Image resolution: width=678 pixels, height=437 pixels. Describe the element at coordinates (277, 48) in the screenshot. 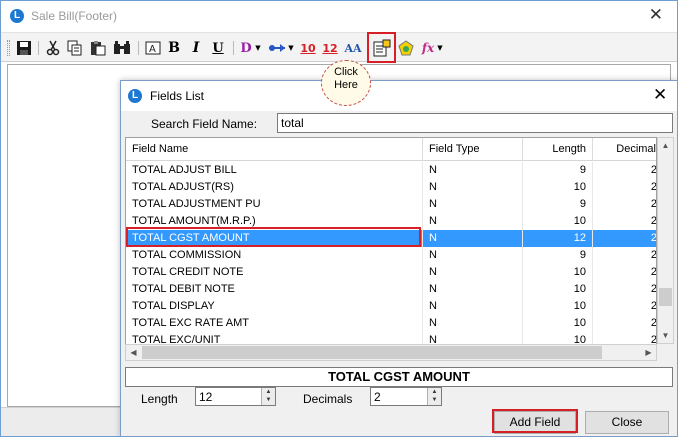

I see `shape-icon` at that location.